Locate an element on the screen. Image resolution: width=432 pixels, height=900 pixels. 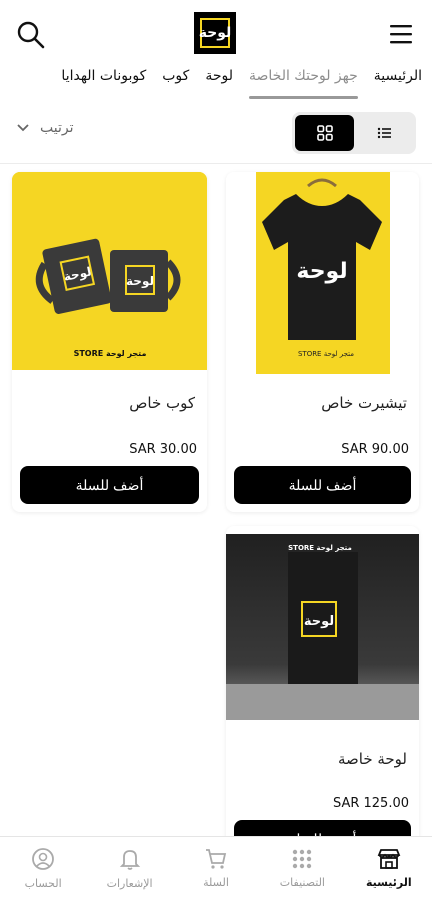
nav-item-home: الرئيسية is located at coordinates (389, 868).